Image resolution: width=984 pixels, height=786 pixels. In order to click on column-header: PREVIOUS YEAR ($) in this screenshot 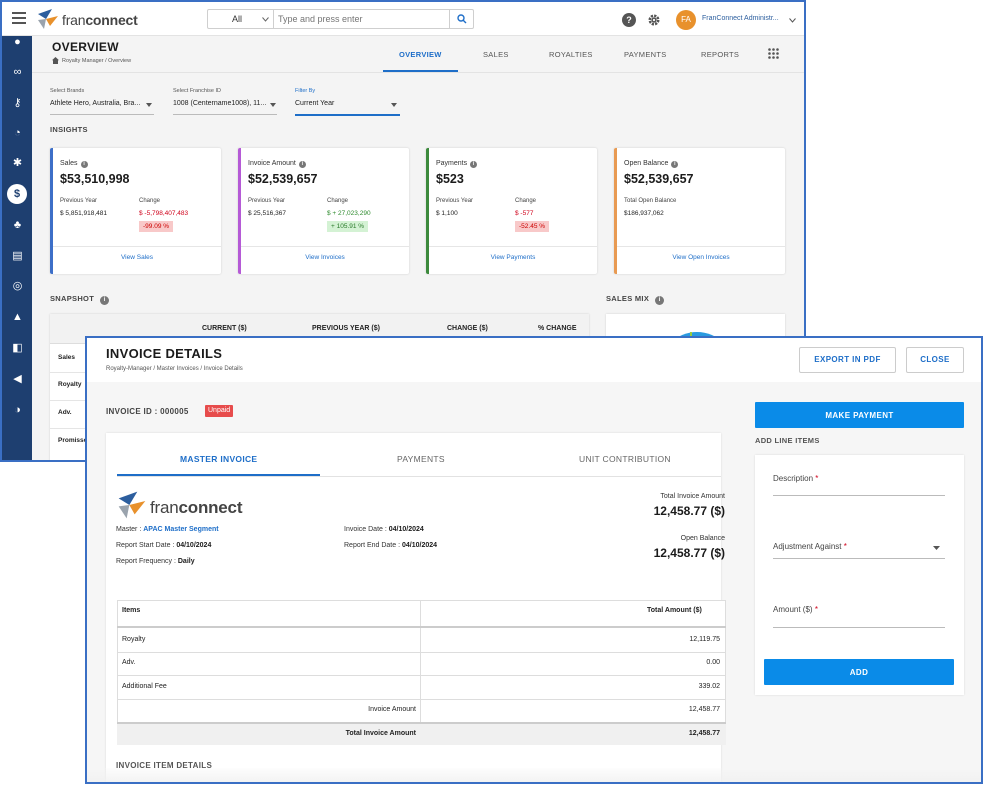, I will do `click(346, 328)`.